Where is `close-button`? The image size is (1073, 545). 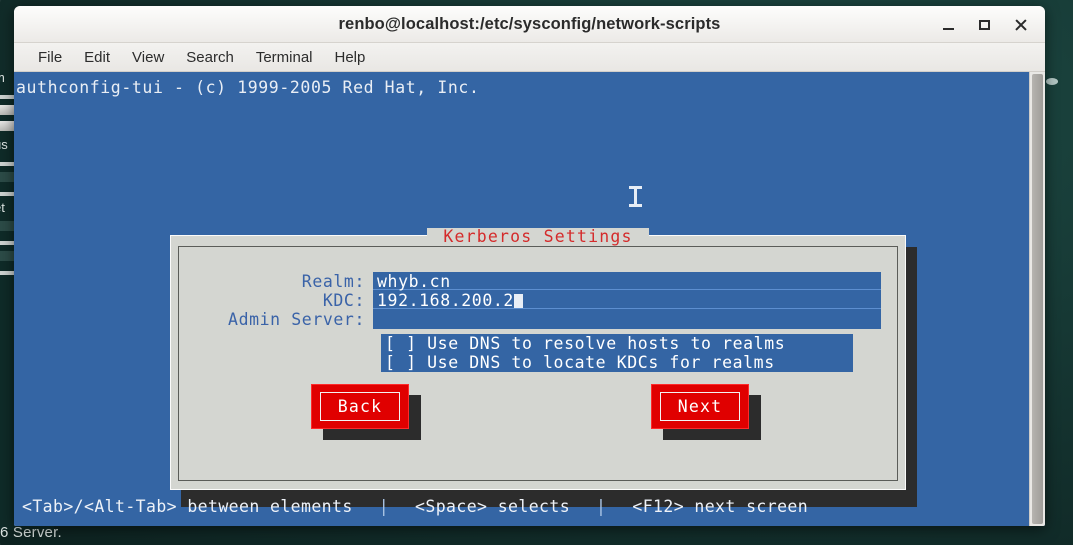
close-button is located at coordinates (1020, 24).